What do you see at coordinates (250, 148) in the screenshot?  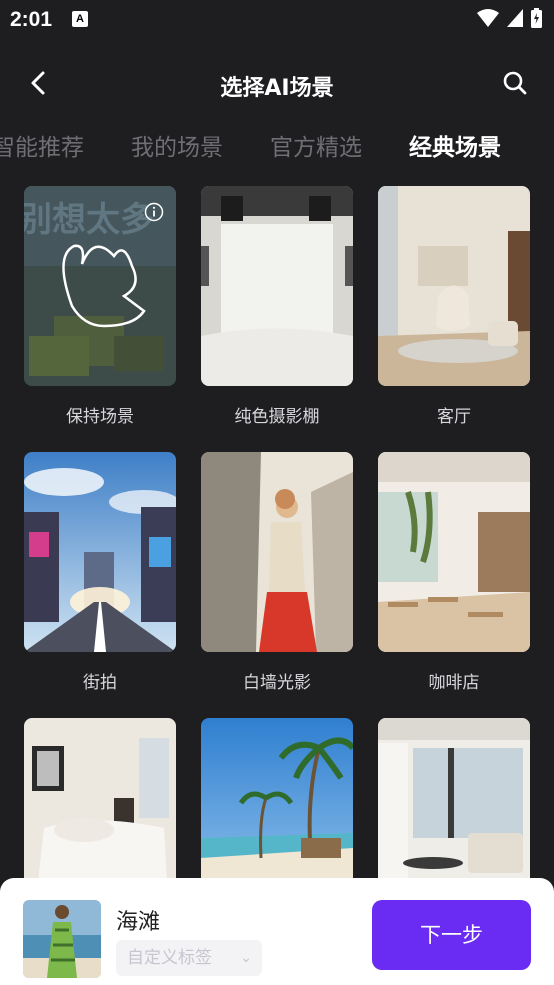 I see `category-tabs: 智能推荐 我的场景 官方精选 经典场景` at bounding box center [250, 148].